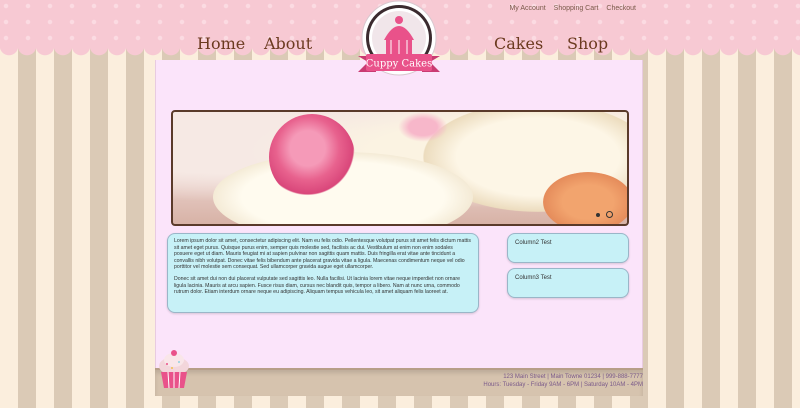 The image size is (800, 408). Describe the element at coordinates (533, 243) in the screenshot. I see `column2-text: Column2 Test` at that location.